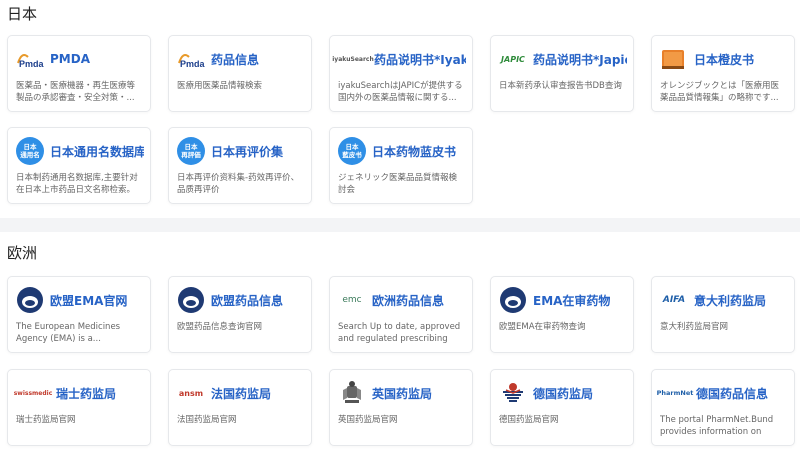 This screenshot has width=800, height=453. Describe the element at coordinates (723, 314) in the screenshot. I see `card-aifa: AIFA 意大利药监局 意大利药监局官网` at that location.